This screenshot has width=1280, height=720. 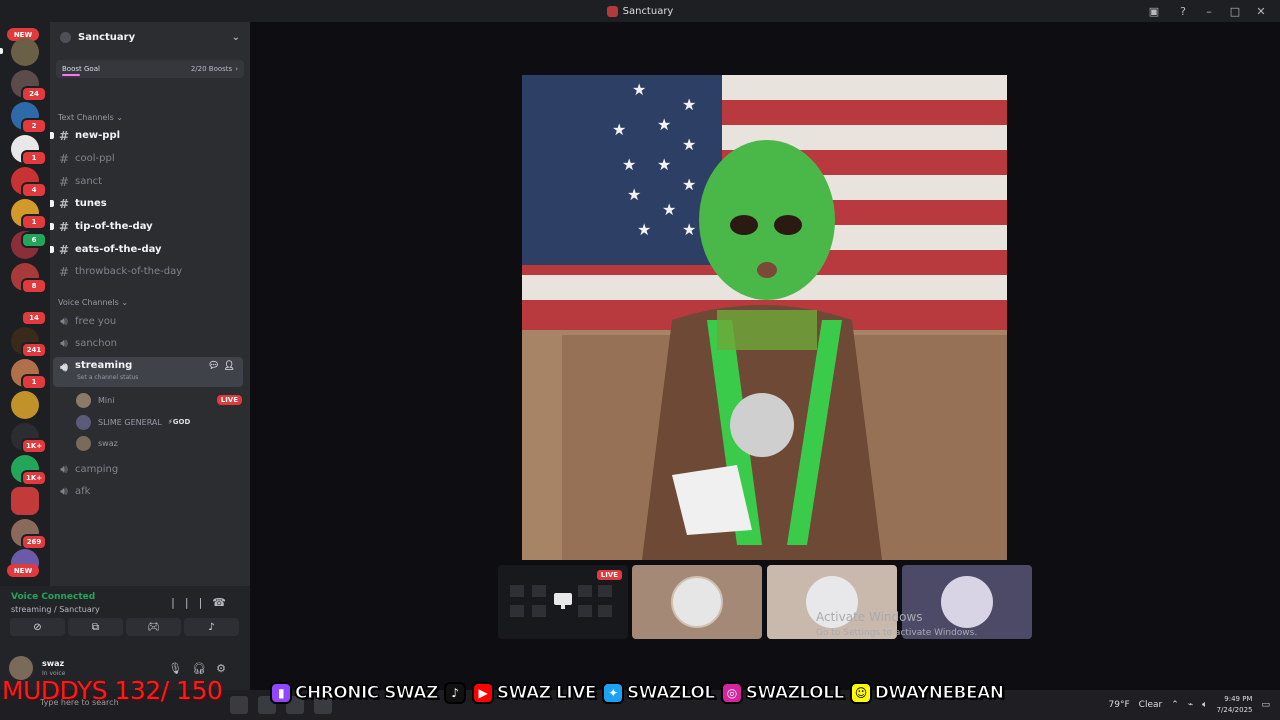 I want to click on channel-sanct: # sanct, so click(x=148, y=181).